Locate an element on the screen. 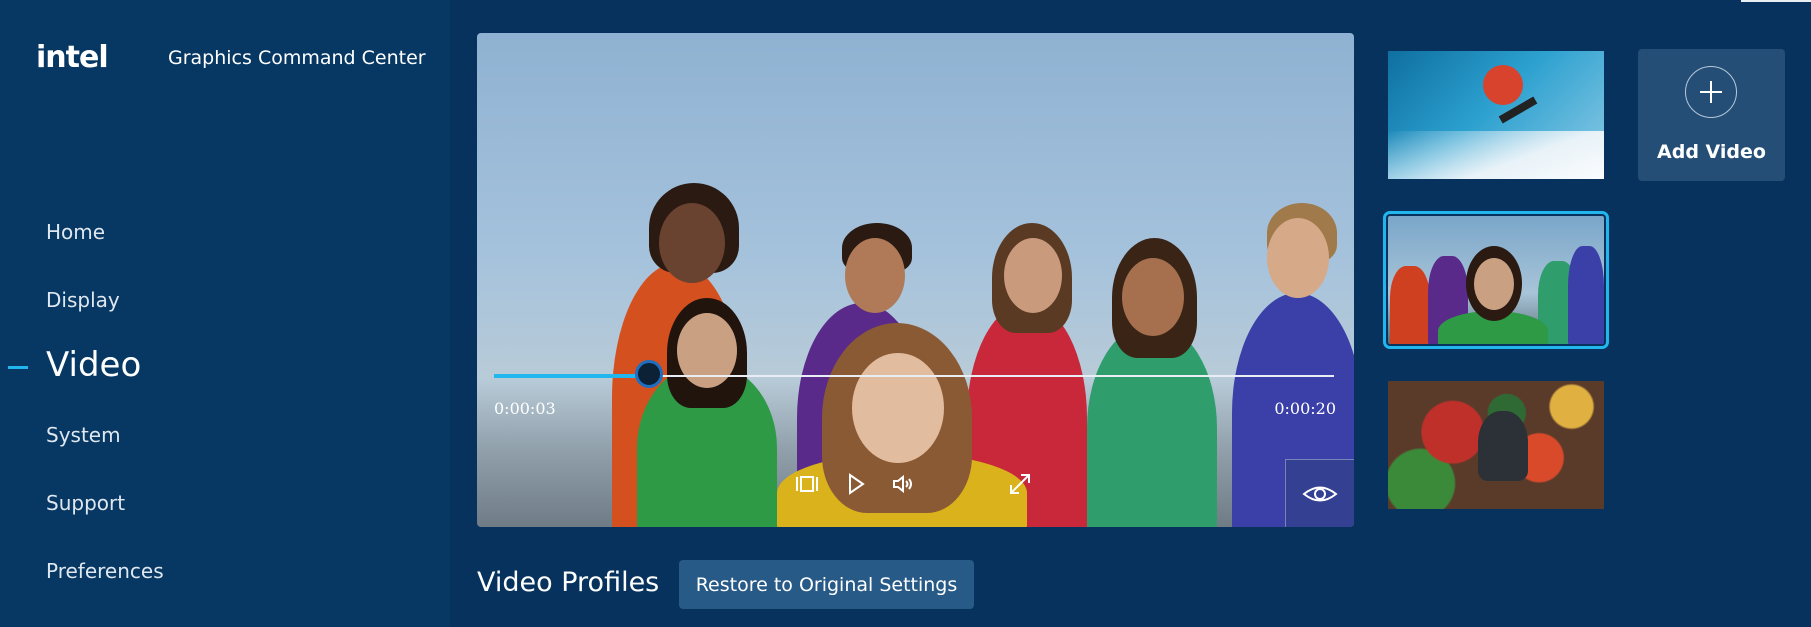  thumbnail-group-of-friends is located at coordinates (1496, 280).